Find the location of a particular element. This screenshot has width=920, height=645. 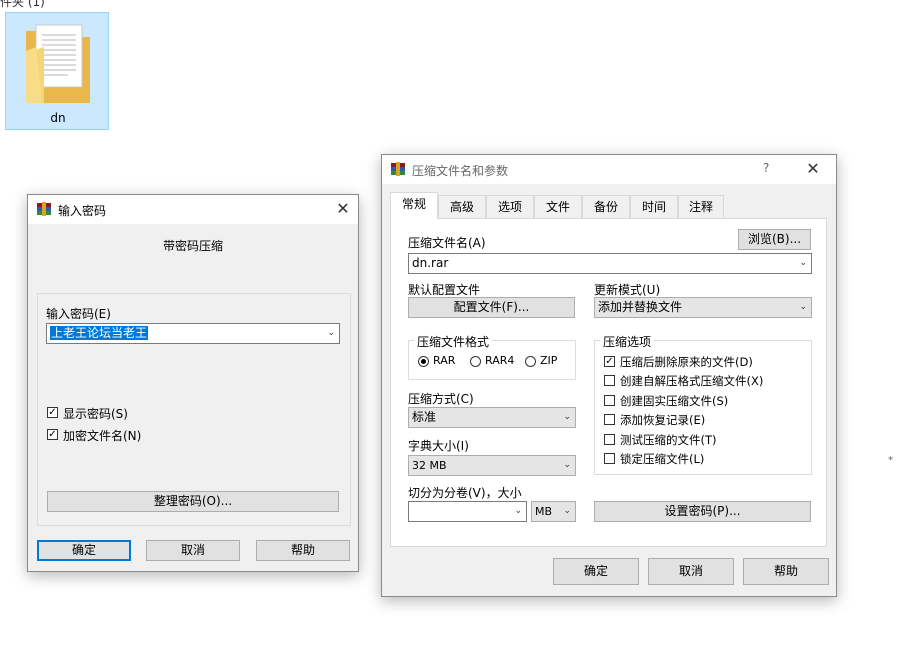

archive-name-value: dn.rar is located at coordinates (430, 263).